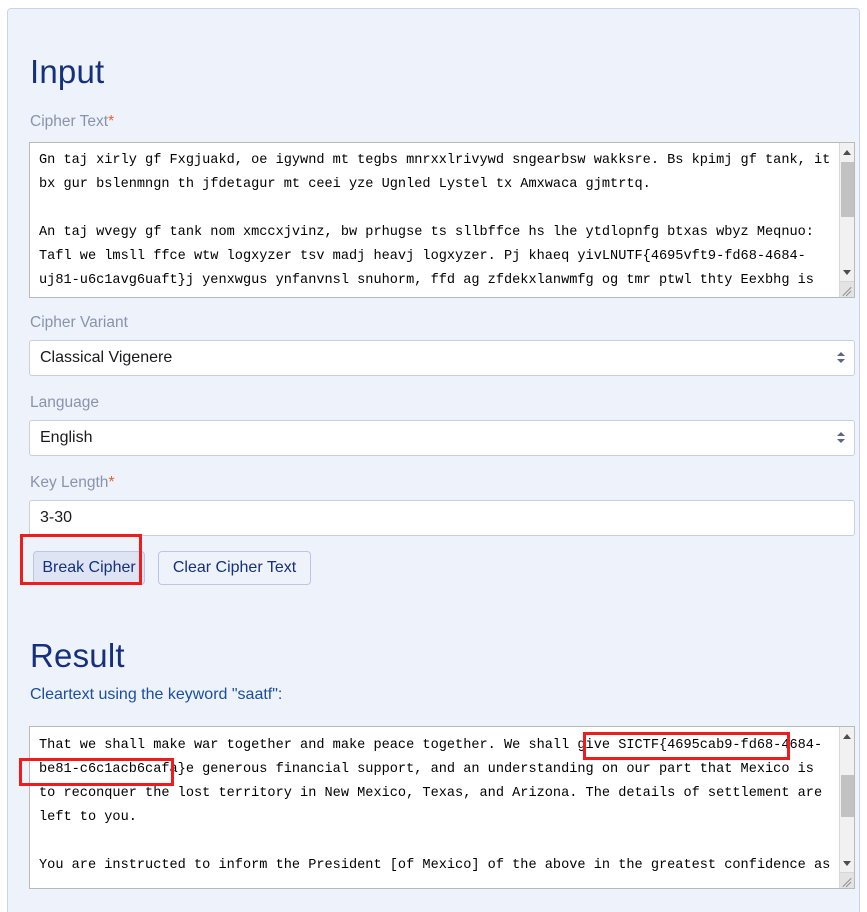 This screenshot has height=912, width=867. What do you see at coordinates (442, 518) in the screenshot?
I see `key-length-input: 3-30` at bounding box center [442, 518].